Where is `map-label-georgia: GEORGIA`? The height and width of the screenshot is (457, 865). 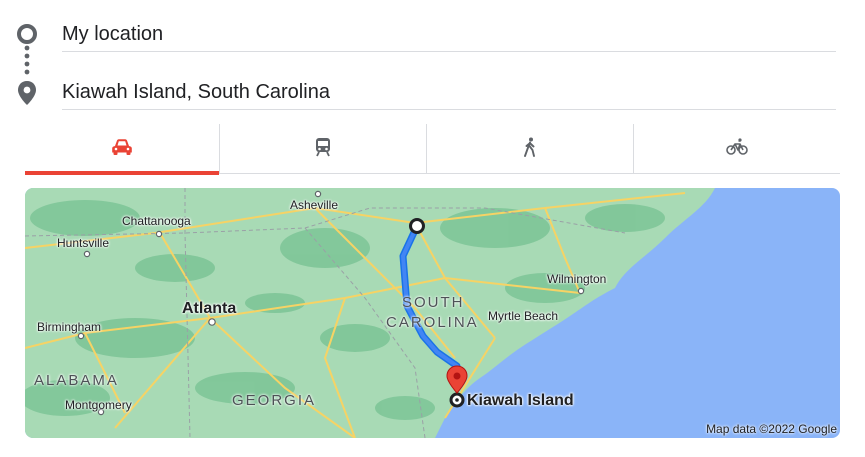
map-label-georgia: GEORGIA is located at coordinates (274, 400).